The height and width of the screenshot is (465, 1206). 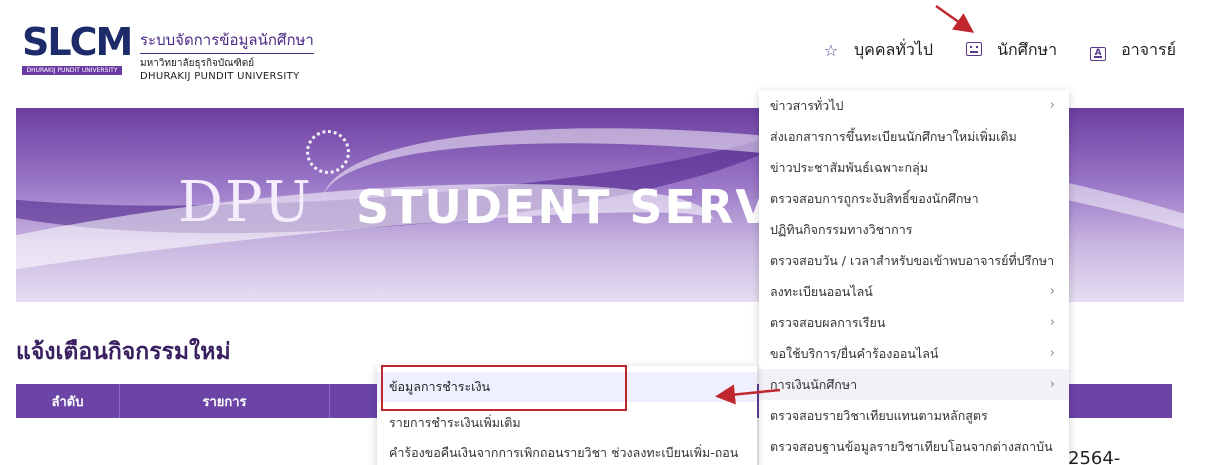 What do you see at coordinates (567, 423) in the screenshot?
I see `submenu-item-extra-payment: รายการชำระเงินเพิ่มเติม` at bounding box center [567, 423].